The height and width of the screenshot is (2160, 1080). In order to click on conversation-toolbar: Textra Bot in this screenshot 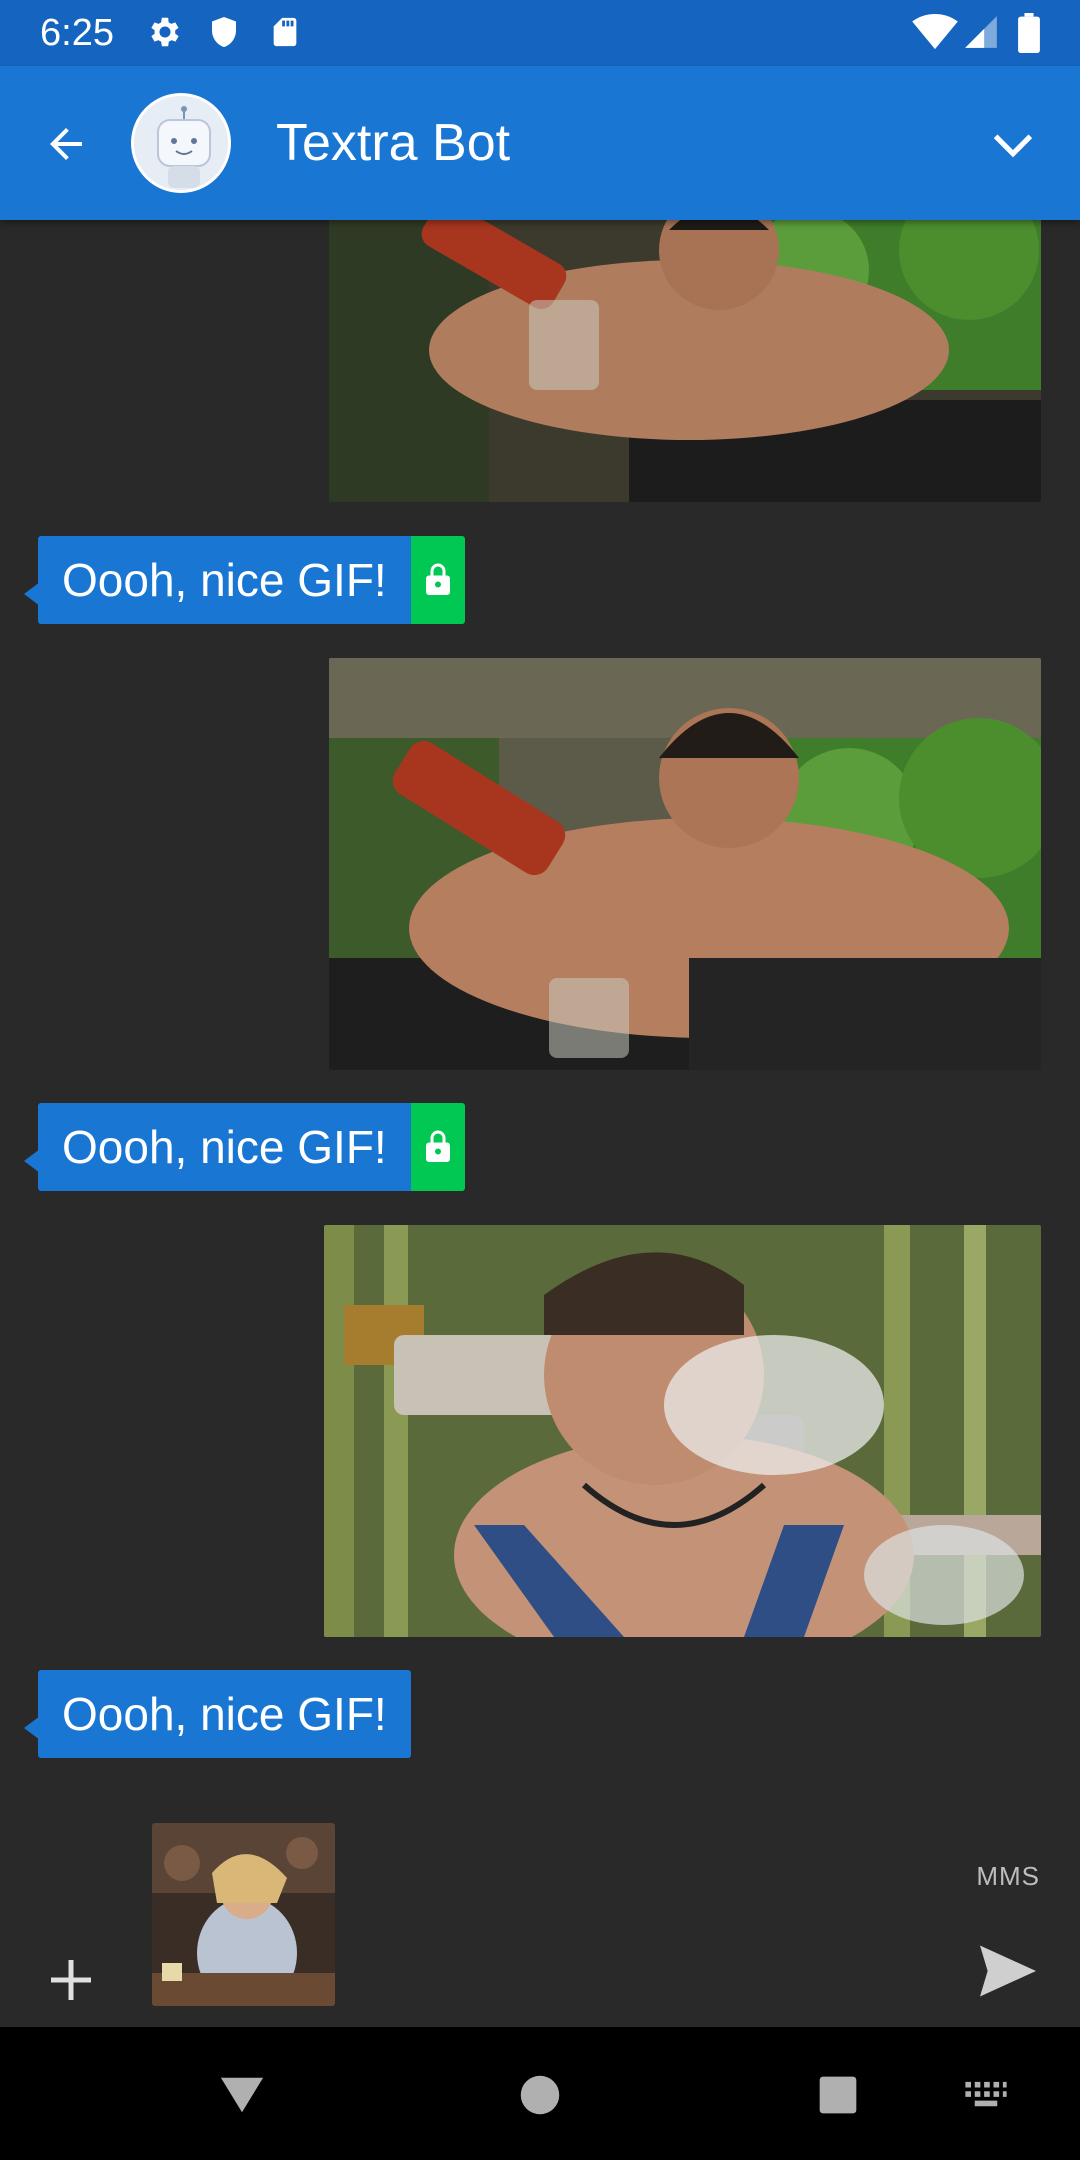, I will do `click(540, 143)`.